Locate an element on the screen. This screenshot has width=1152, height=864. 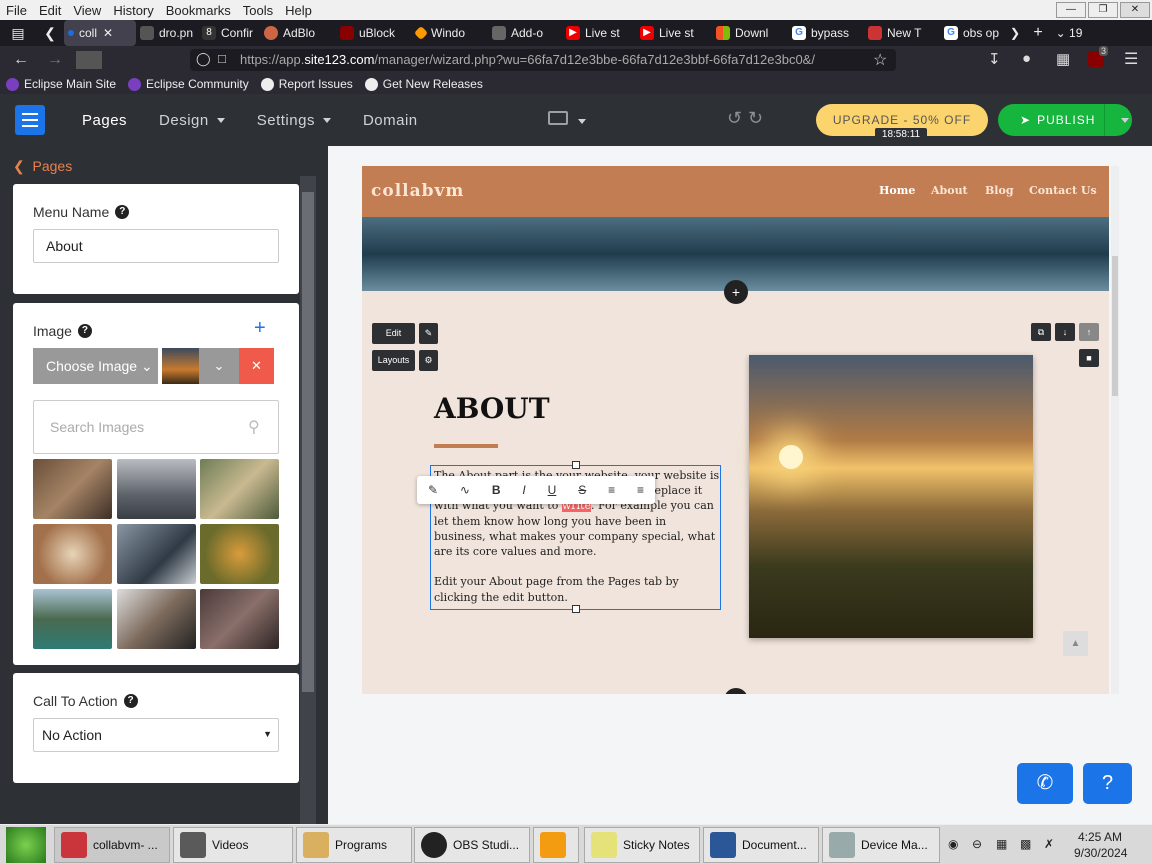
move-down-icon: ↓ is located at coordinates (1065, 332).